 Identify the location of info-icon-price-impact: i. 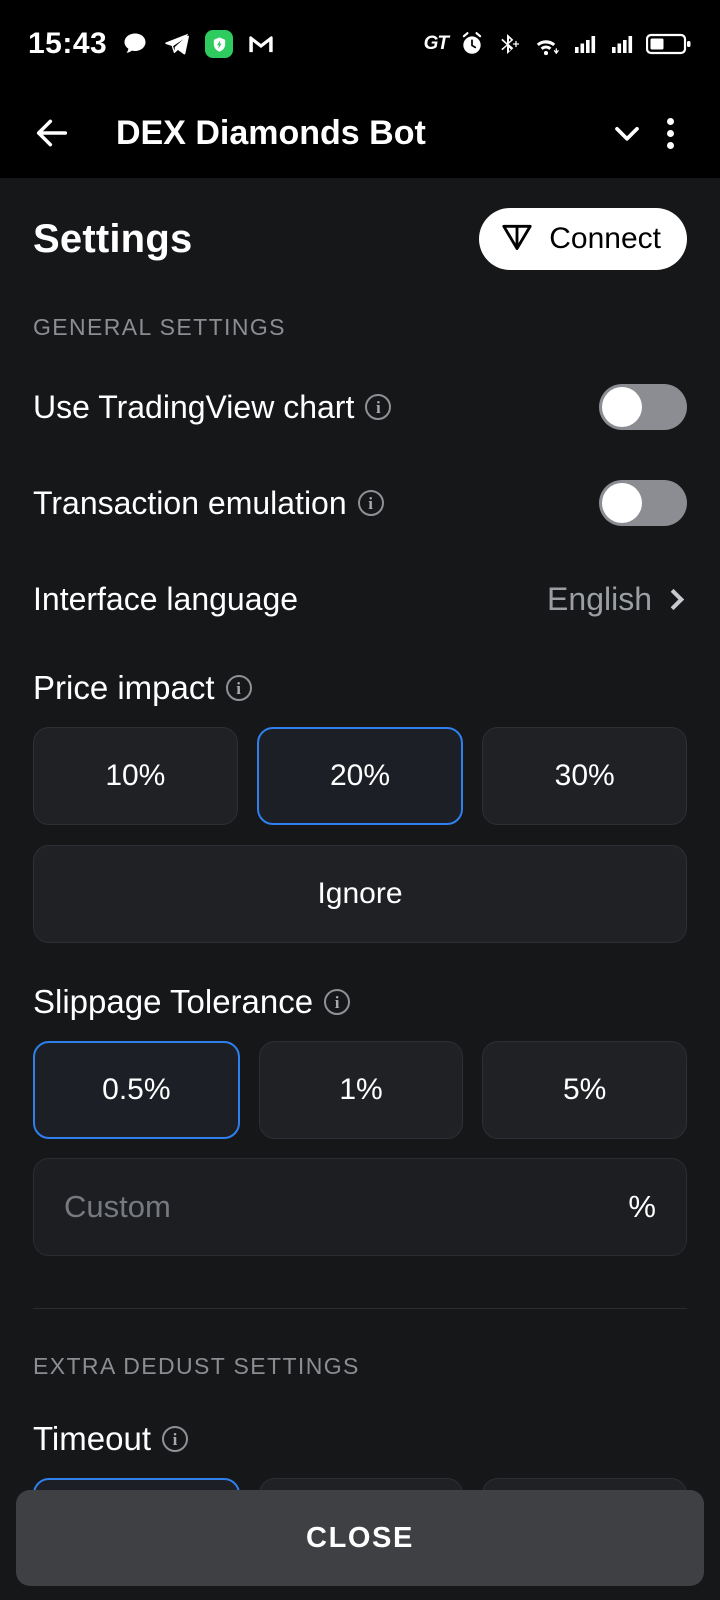
(238, 688).